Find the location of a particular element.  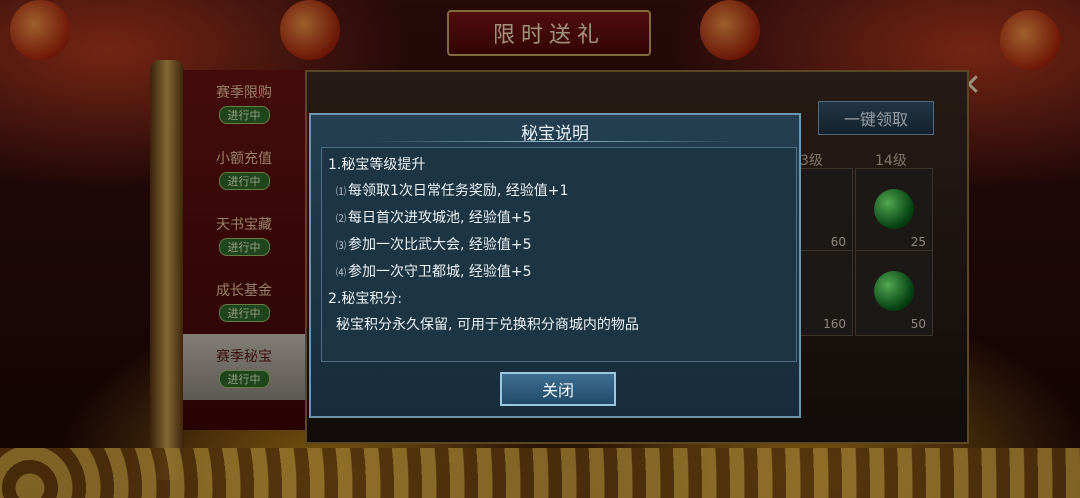

rule-item: ⑴ 每领取1次日常任务奖励, 经验值+1 is located at coordinates (559, 191).